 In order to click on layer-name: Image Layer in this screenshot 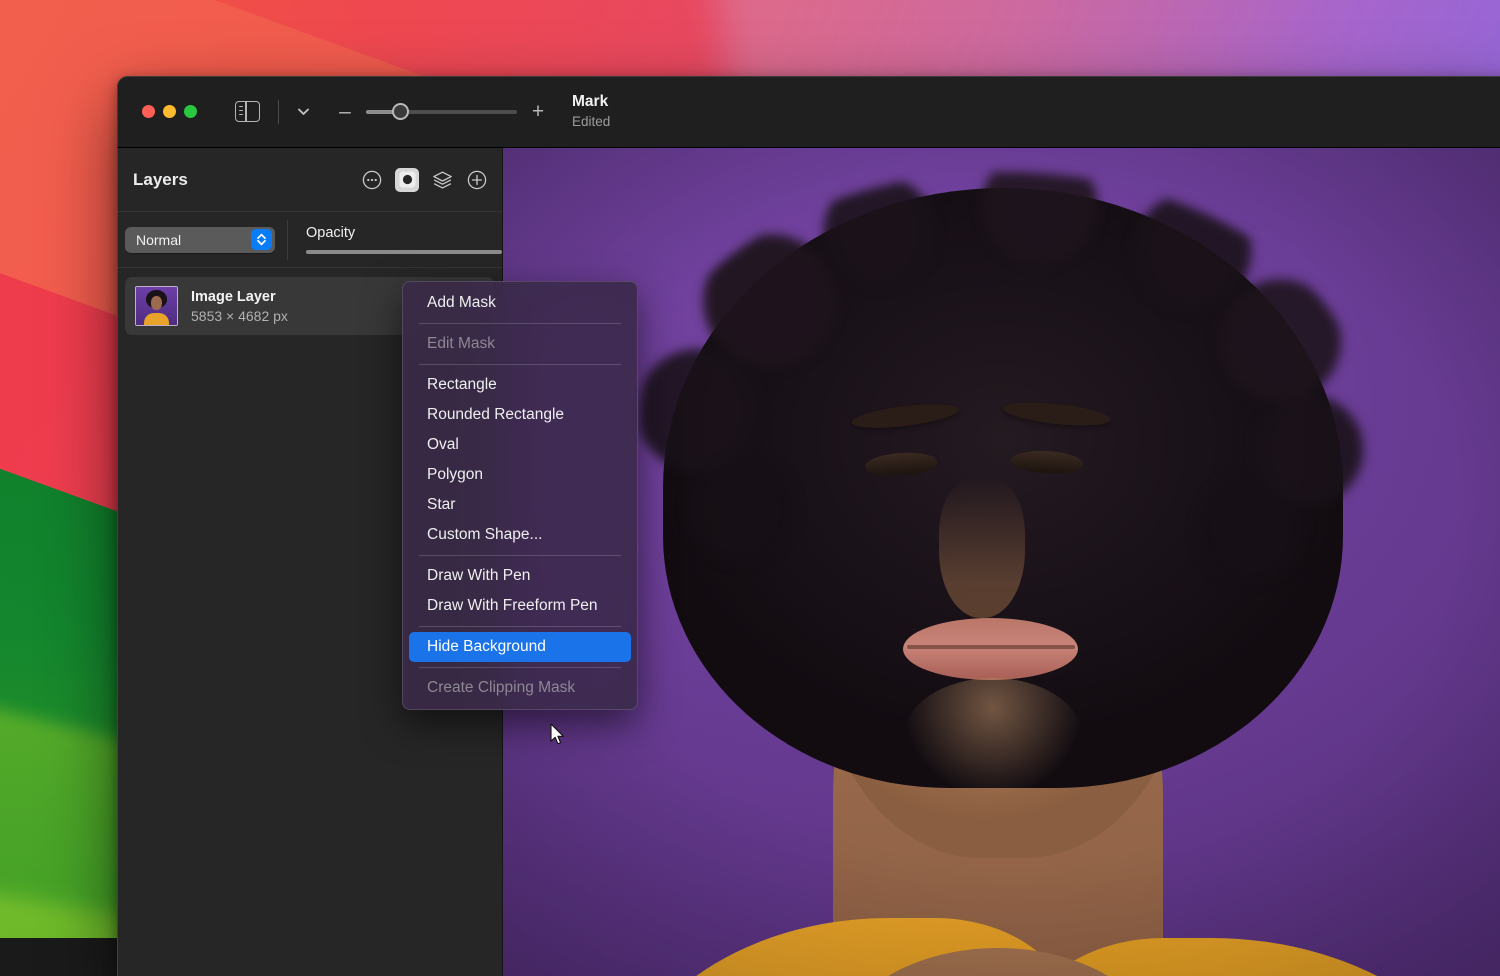, I will do `click(239, 297)`.